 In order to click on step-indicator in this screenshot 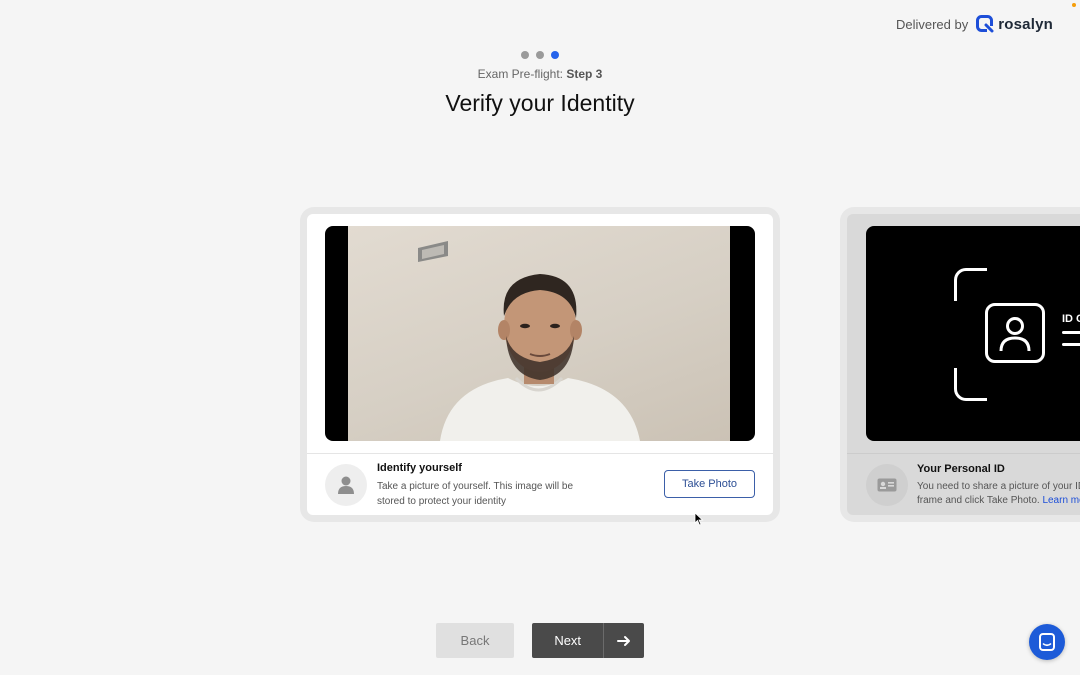, I will do `click(540, 55)`.